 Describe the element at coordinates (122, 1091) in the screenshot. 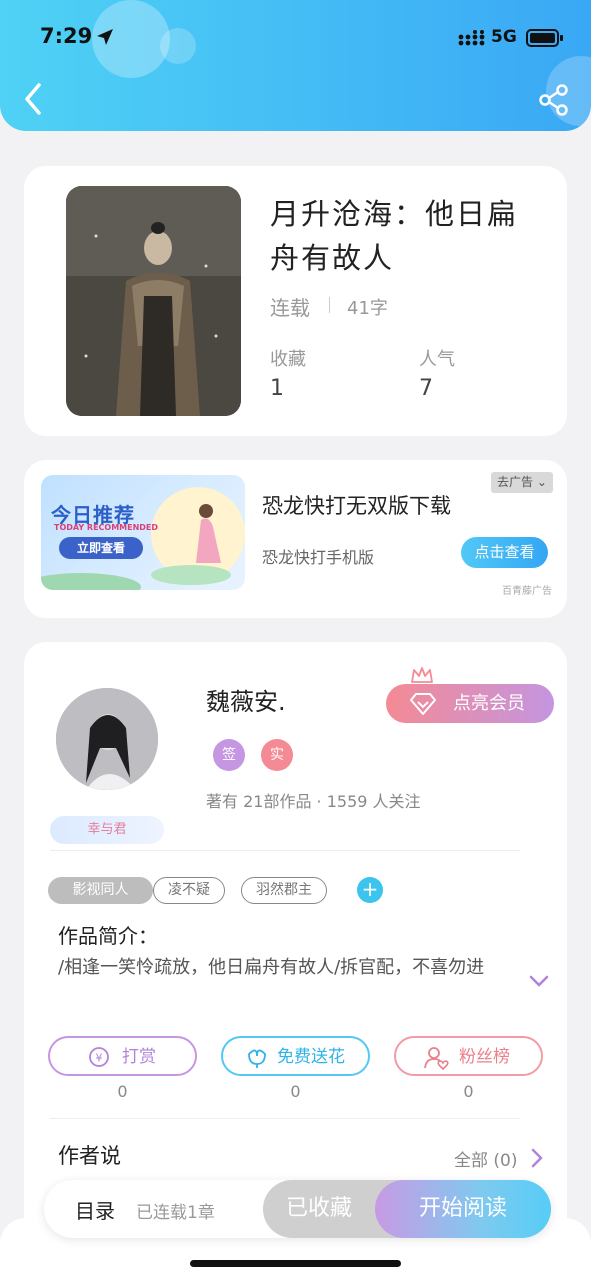

I see `reward-count: 0` at that location.